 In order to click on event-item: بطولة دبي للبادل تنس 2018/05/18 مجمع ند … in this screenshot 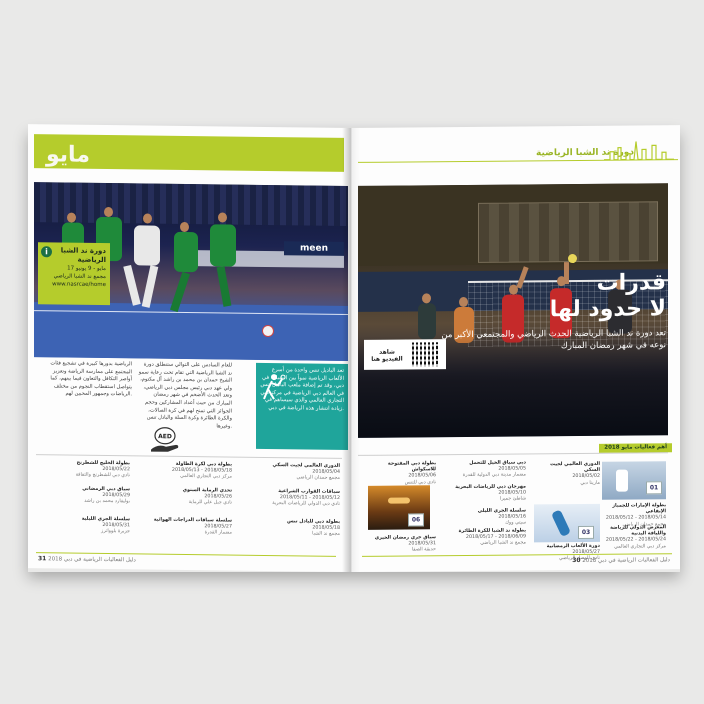, I will do `click(313, 528)`.